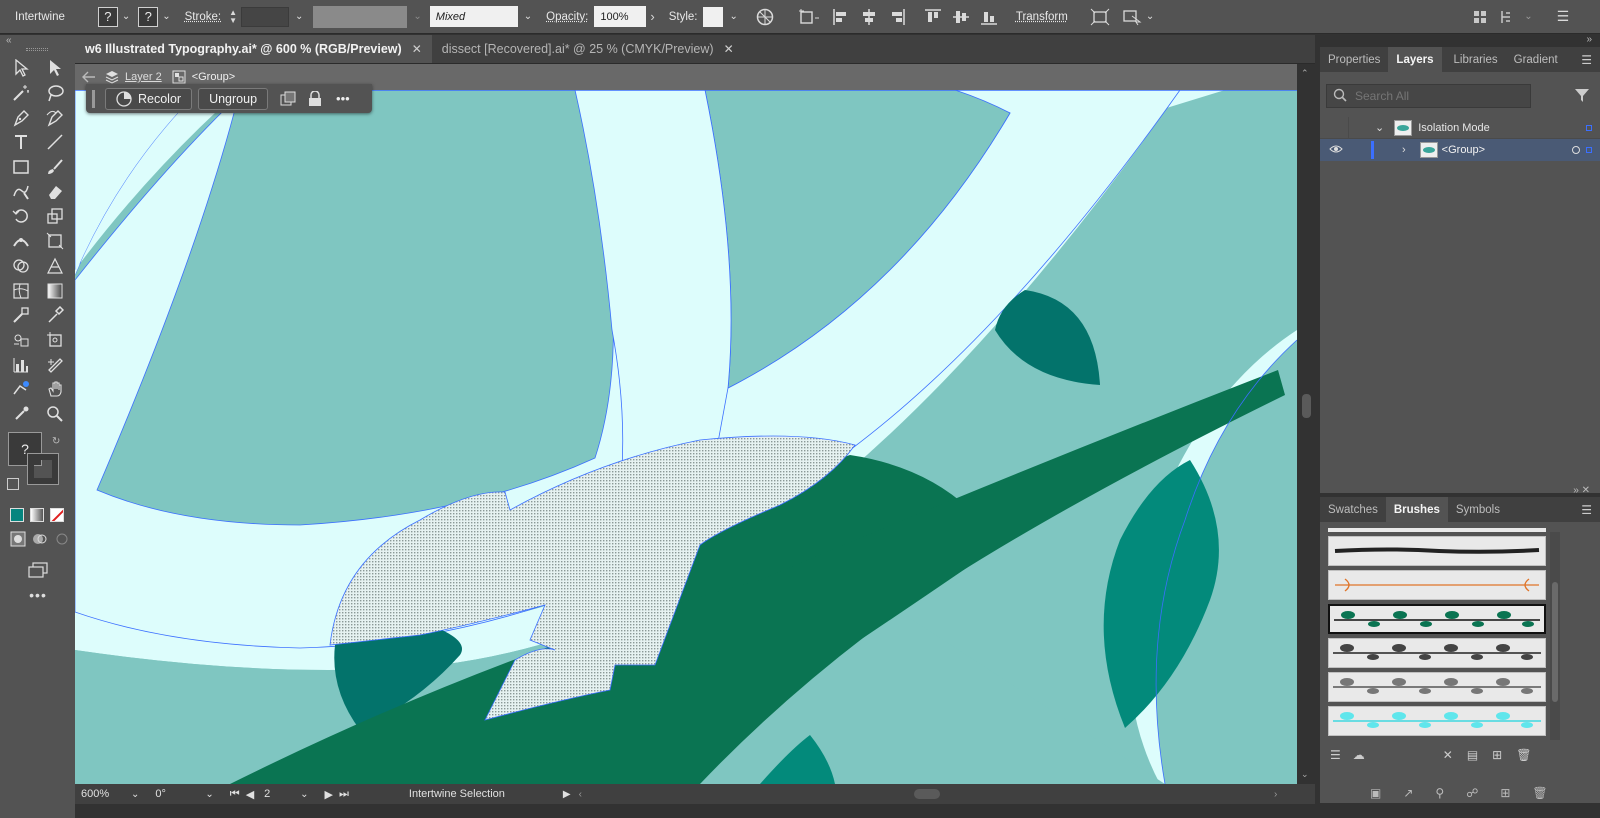  I want to click on panel-grip, so click(37, 49).